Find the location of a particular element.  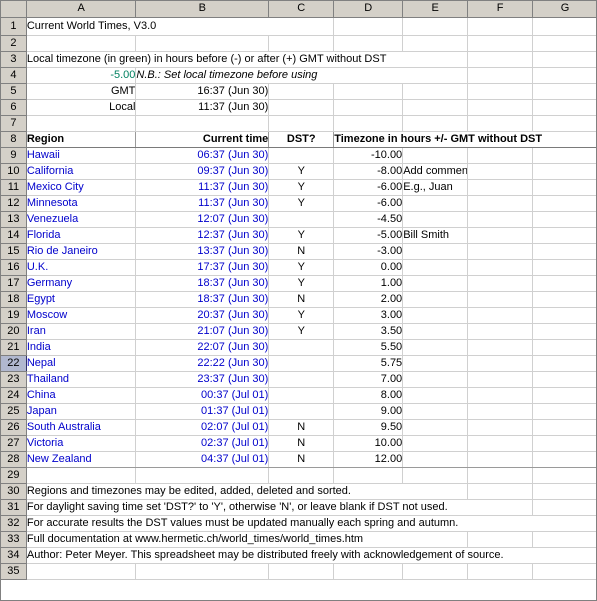

region-current-time: 12:37 (Jun 30) is located at coordinates (202, 235).